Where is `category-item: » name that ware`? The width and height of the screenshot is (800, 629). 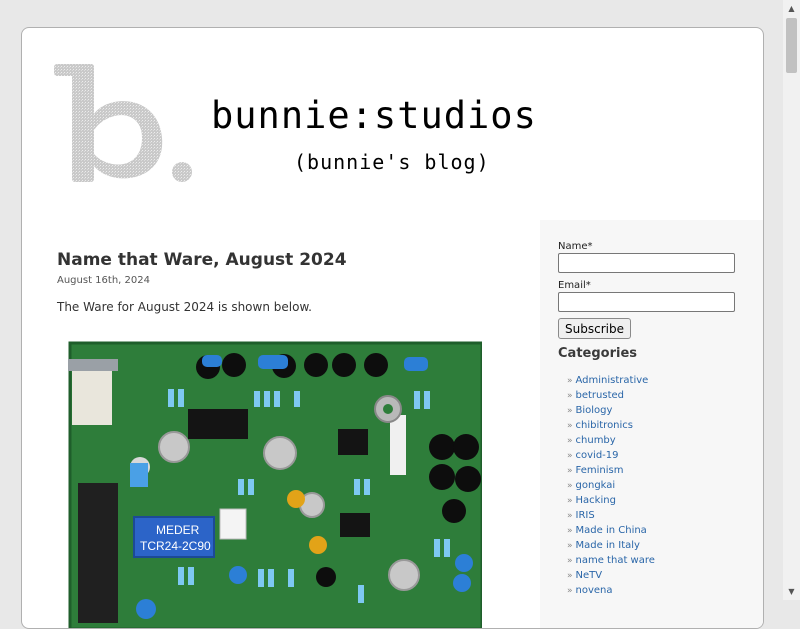
category-item: » name that ware is located at coordinates (611, 560).